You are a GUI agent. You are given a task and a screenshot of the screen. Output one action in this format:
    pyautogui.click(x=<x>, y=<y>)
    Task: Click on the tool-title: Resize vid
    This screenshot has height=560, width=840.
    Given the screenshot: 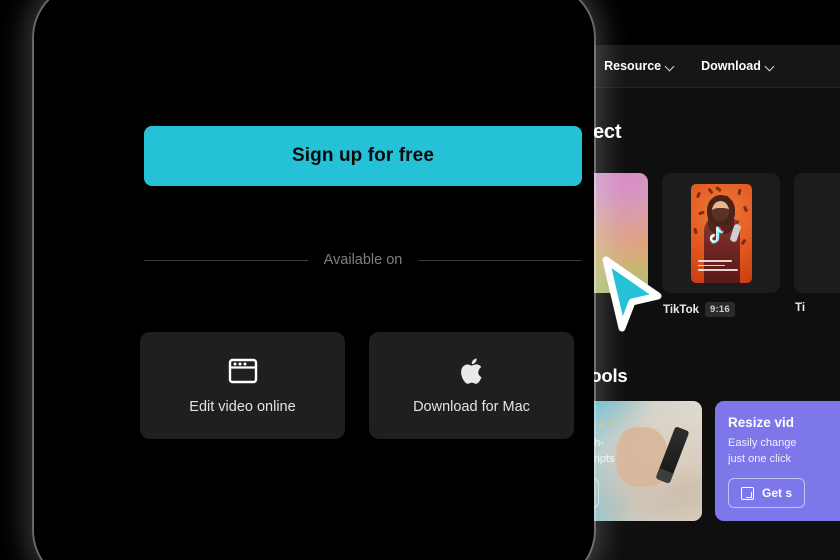 What is the action you would take?
    pyautogui.click(x=761, y=422)
    